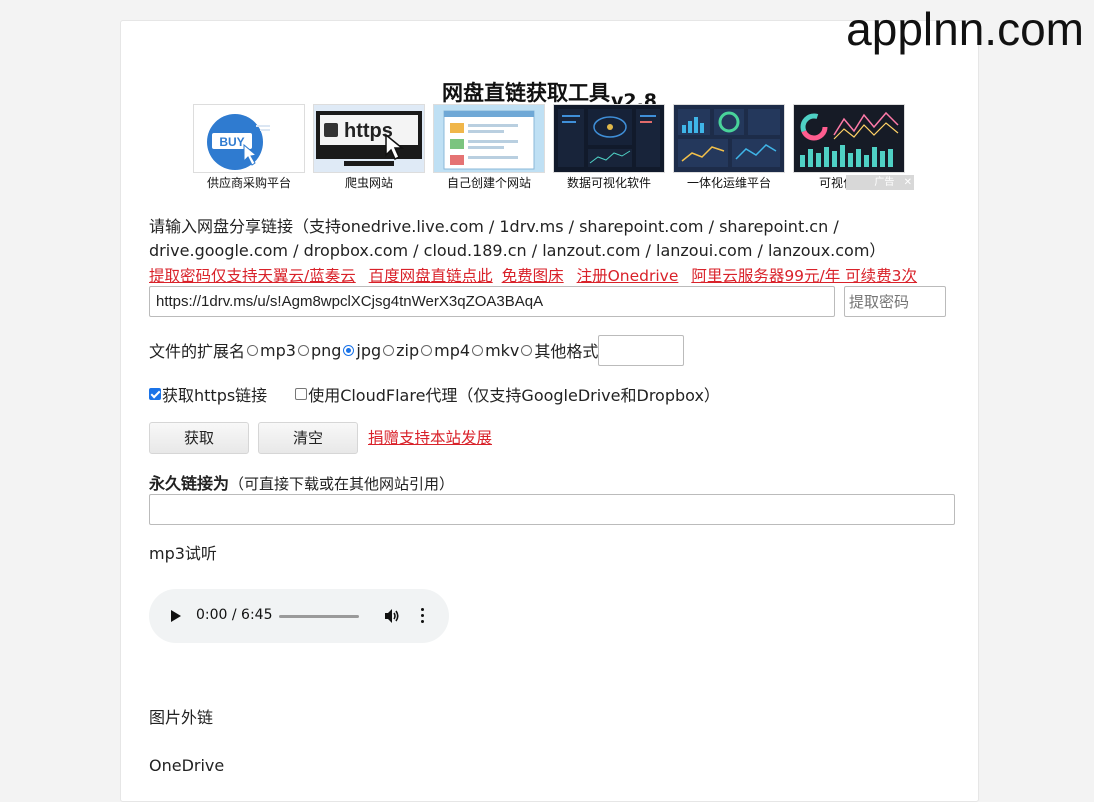  I want to click on dashboard-icon, so click(609, 138).